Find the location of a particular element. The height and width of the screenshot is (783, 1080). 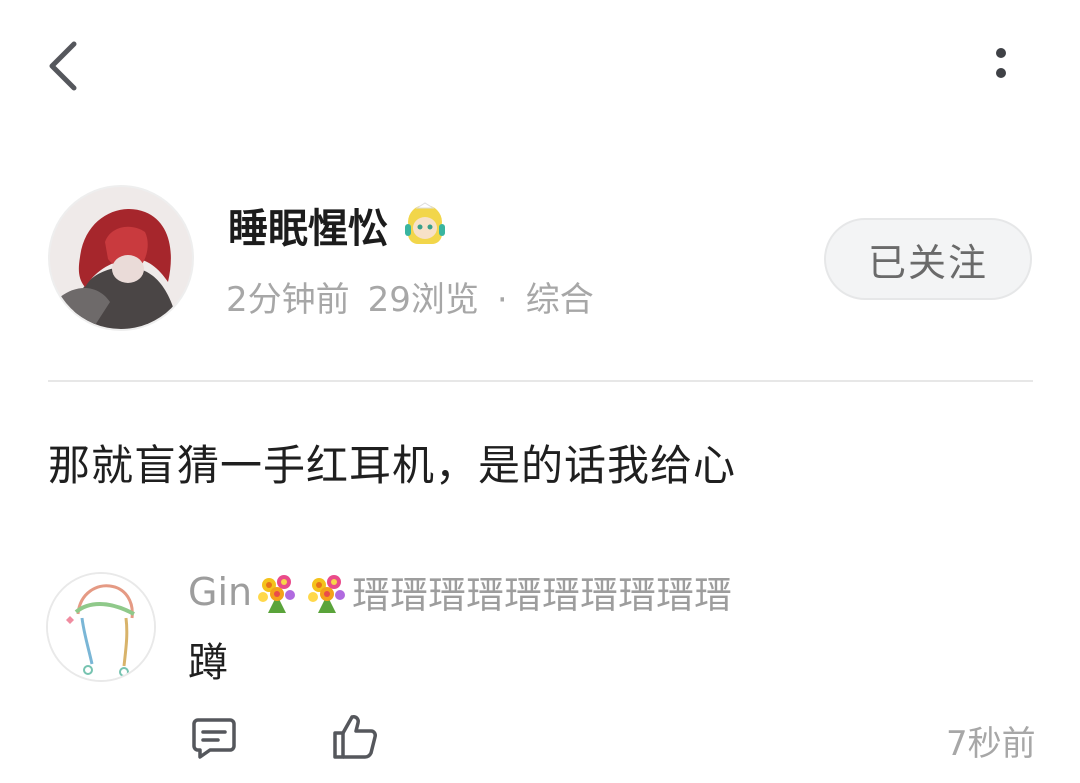

commenter-name-suffix: 瑨瑨瑨瑨瑨瑨瑨瑨瑨瑨 is located at coordinates (542, 595).